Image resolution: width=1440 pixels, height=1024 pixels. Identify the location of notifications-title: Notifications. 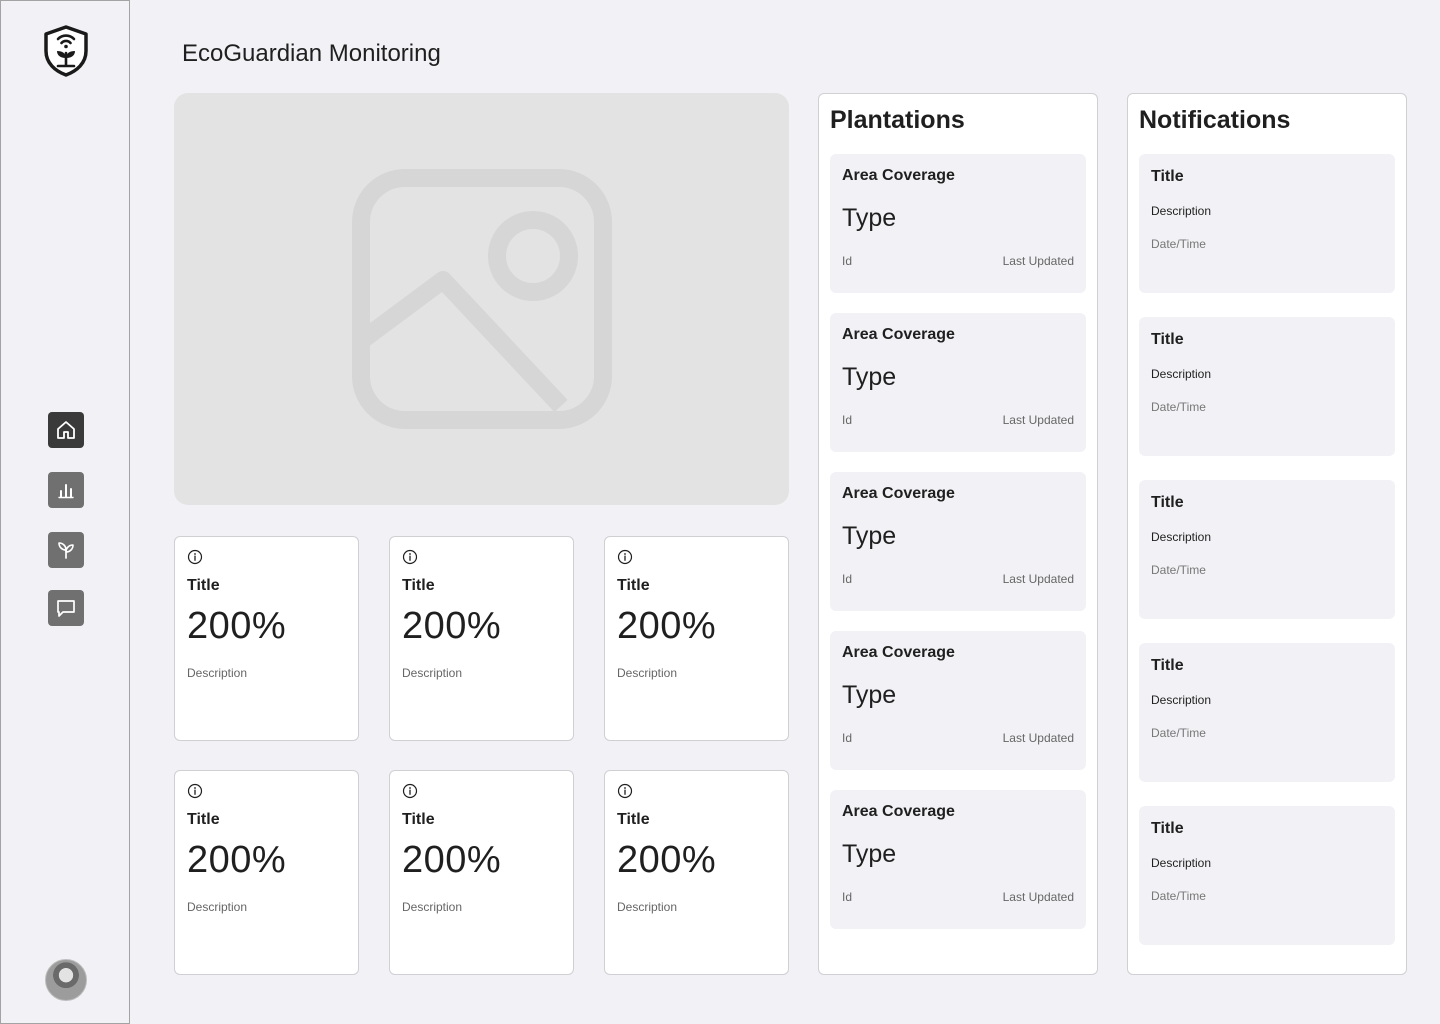
(1215, 120).